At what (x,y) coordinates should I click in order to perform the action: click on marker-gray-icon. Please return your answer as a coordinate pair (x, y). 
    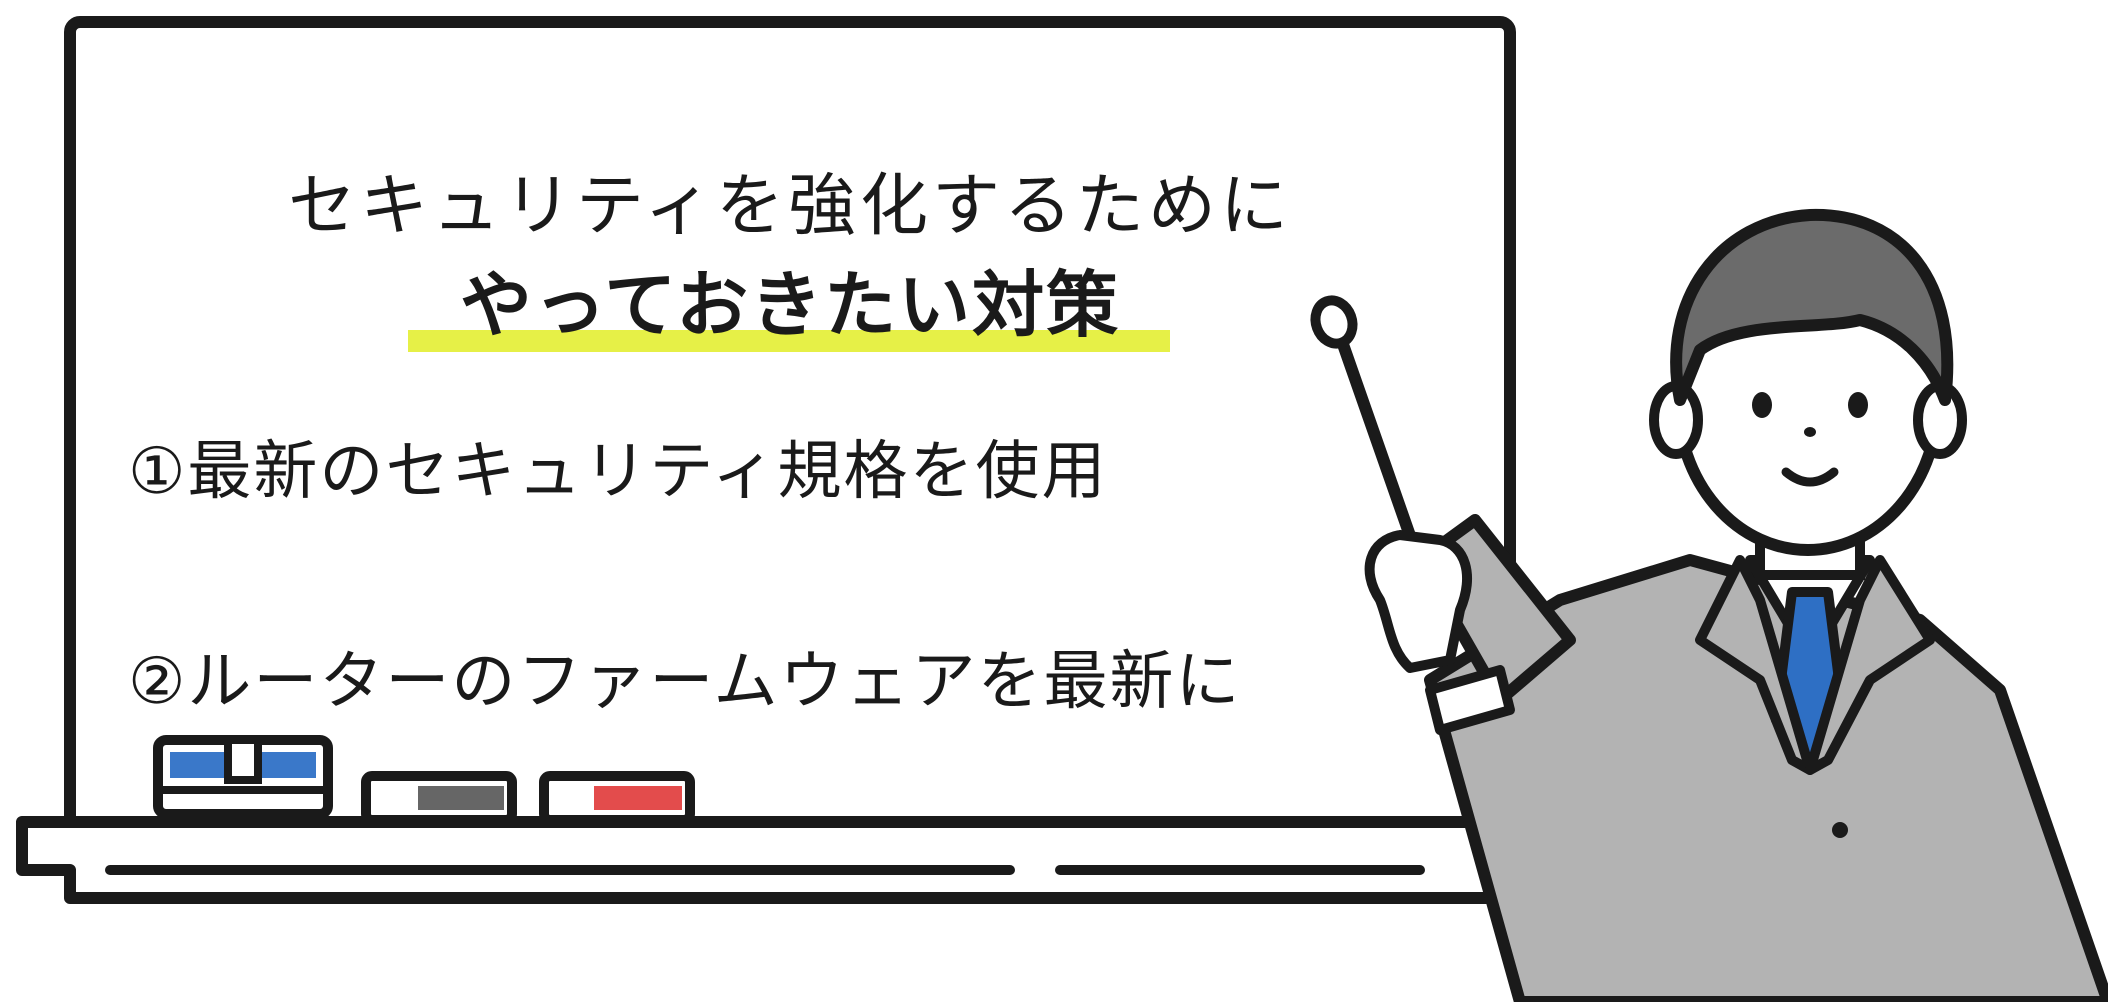
    Looking at the image, I should click on (439, 798).